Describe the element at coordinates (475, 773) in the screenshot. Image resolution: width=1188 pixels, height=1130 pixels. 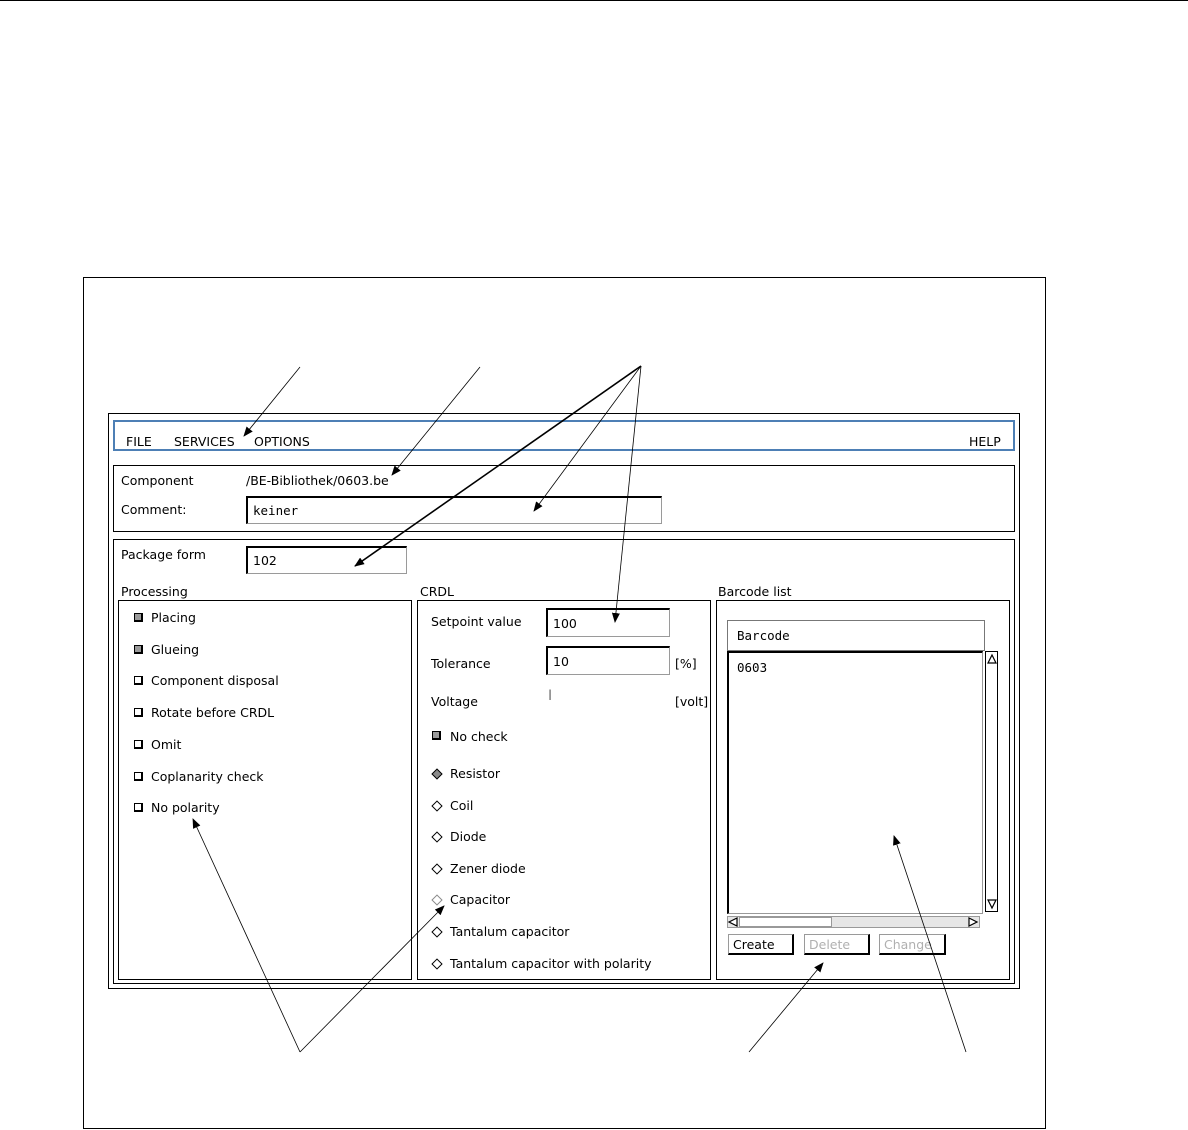
I see `component-type-label: Resistor` at that location.